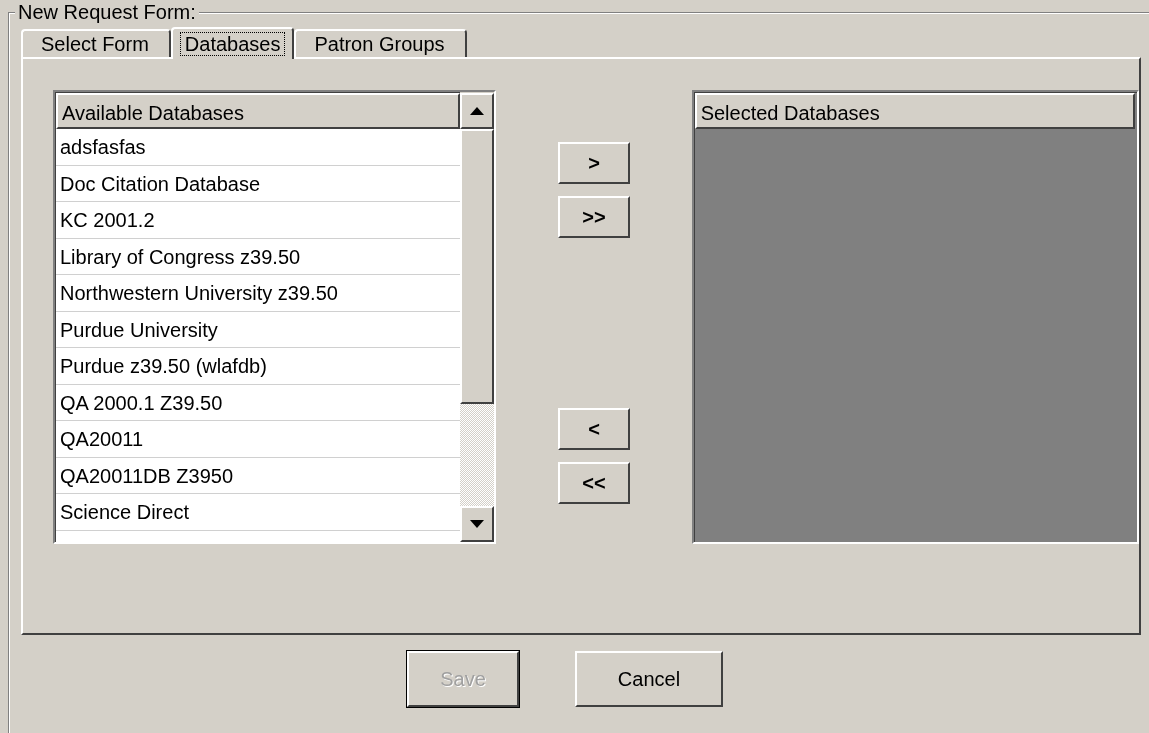  I want to click on list-item: Library of Congress z39.50, so click(258, 256).